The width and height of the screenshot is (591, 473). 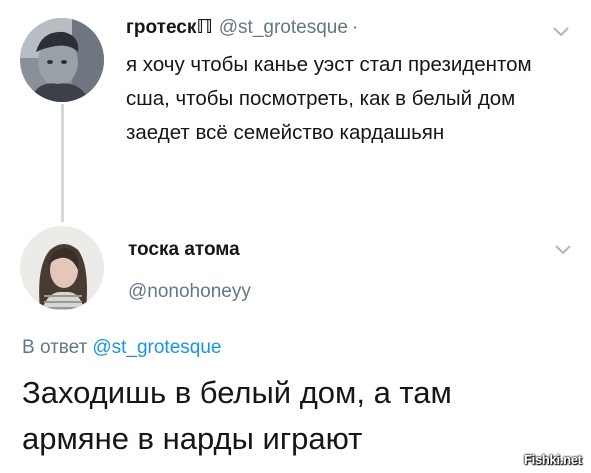 What do you see at coordinates (156, 347) in the screenshot?
I see `reply-mention-link: @st_grotesque` at bounding box center [156, 347].